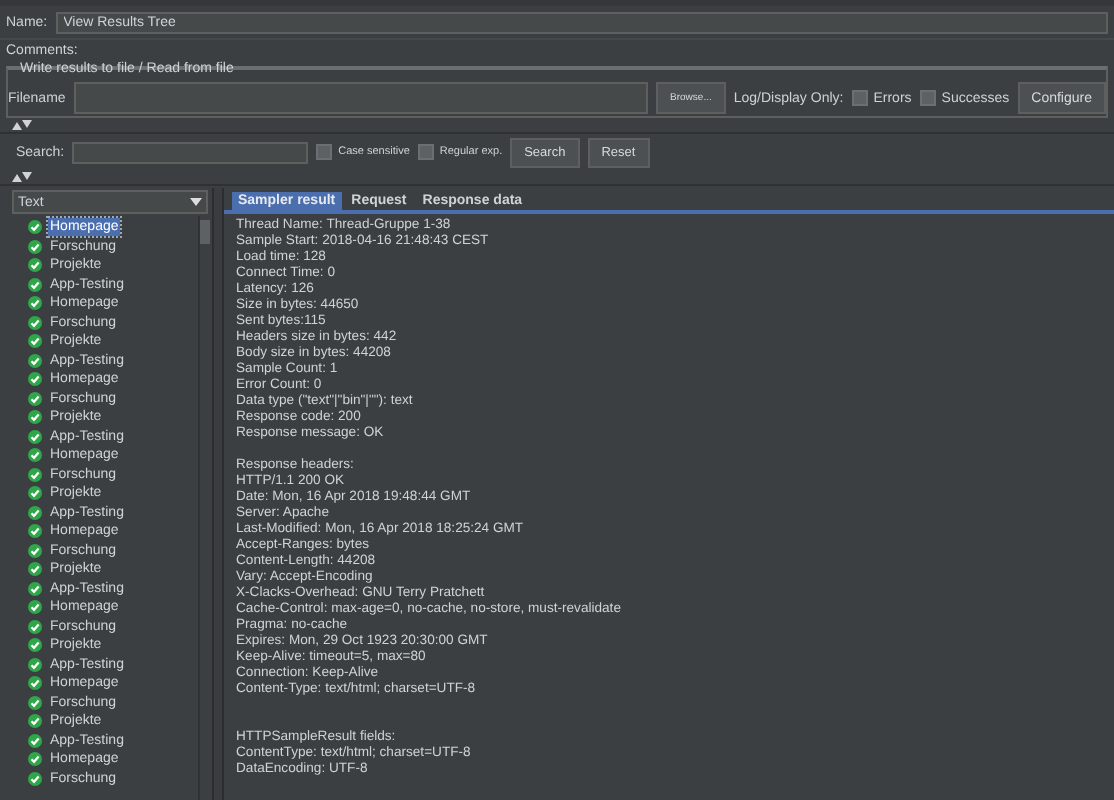 The width and height of the screenshot is (1114, 800). What do you see at coordinates (190, 152) in the screenshot?
I see `search-field` at bounding box center [190, 152].